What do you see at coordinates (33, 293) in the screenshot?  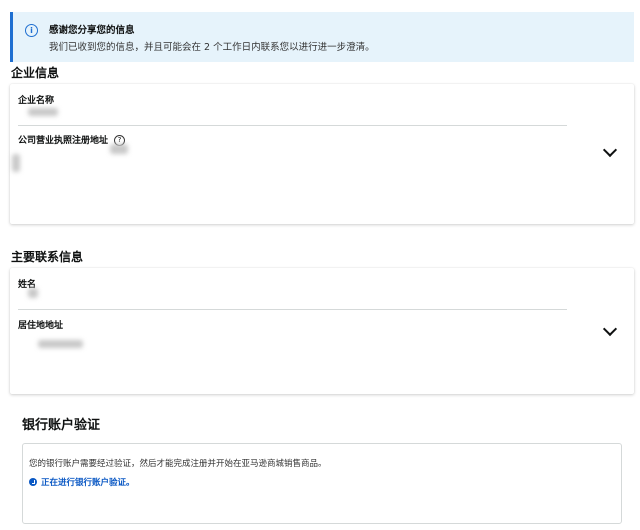 I see `contact-name-value-redacted` at bounding box center [33, 293].